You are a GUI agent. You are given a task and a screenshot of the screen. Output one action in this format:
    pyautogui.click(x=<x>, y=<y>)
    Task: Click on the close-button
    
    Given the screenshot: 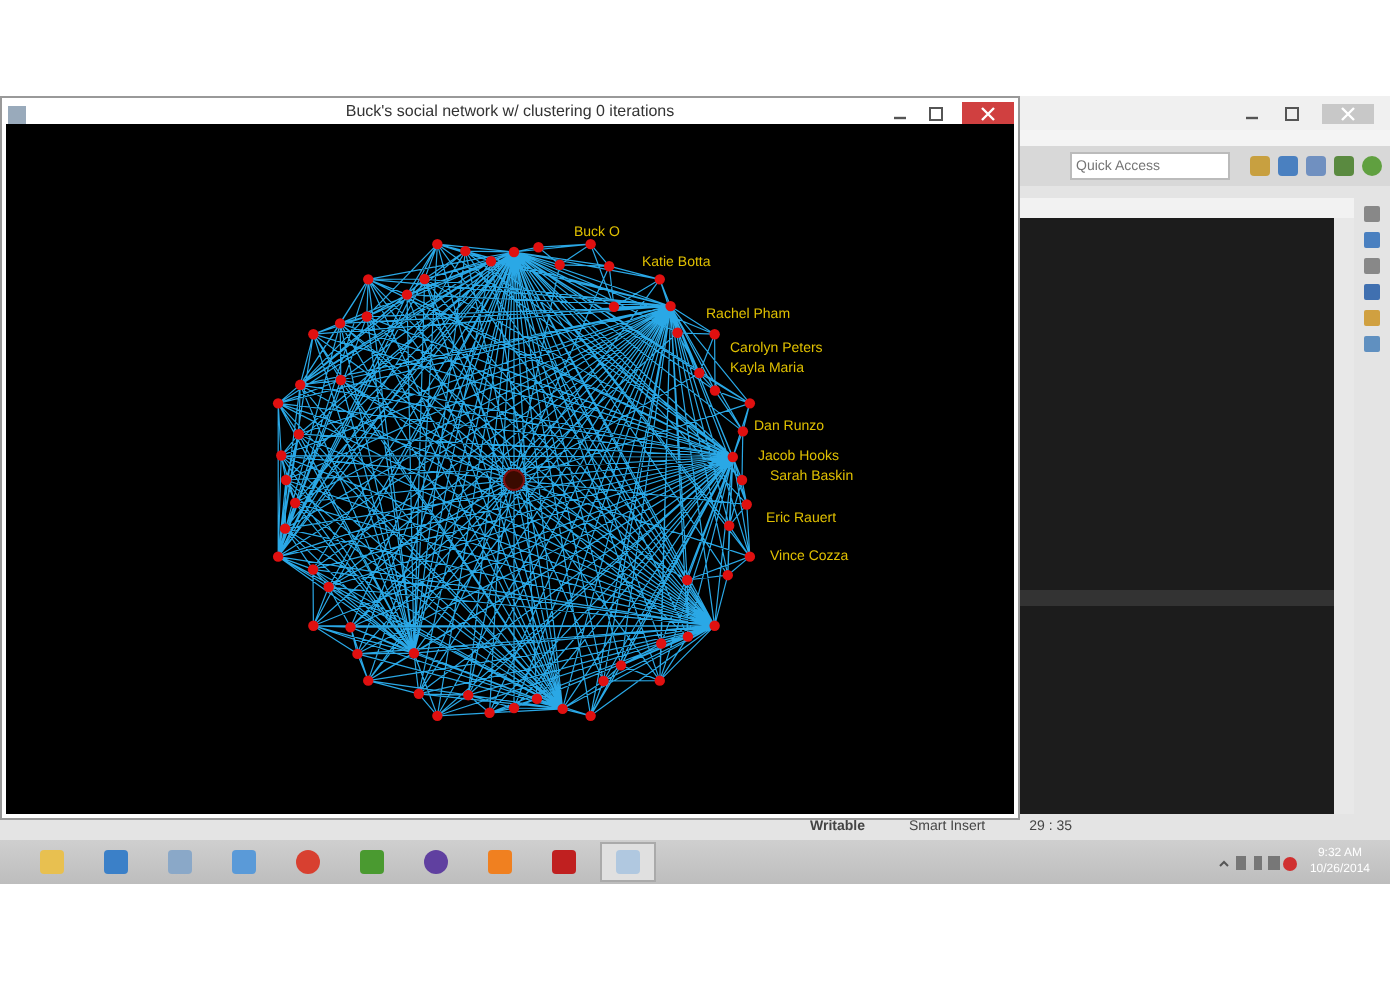 What is the action you would take?
    pyautogui.click(x=988, y=113)
    